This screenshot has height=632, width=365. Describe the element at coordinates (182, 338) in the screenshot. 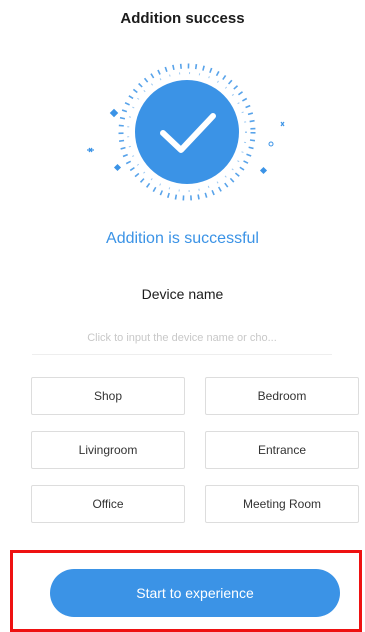

I see `device-name-input` at that location.